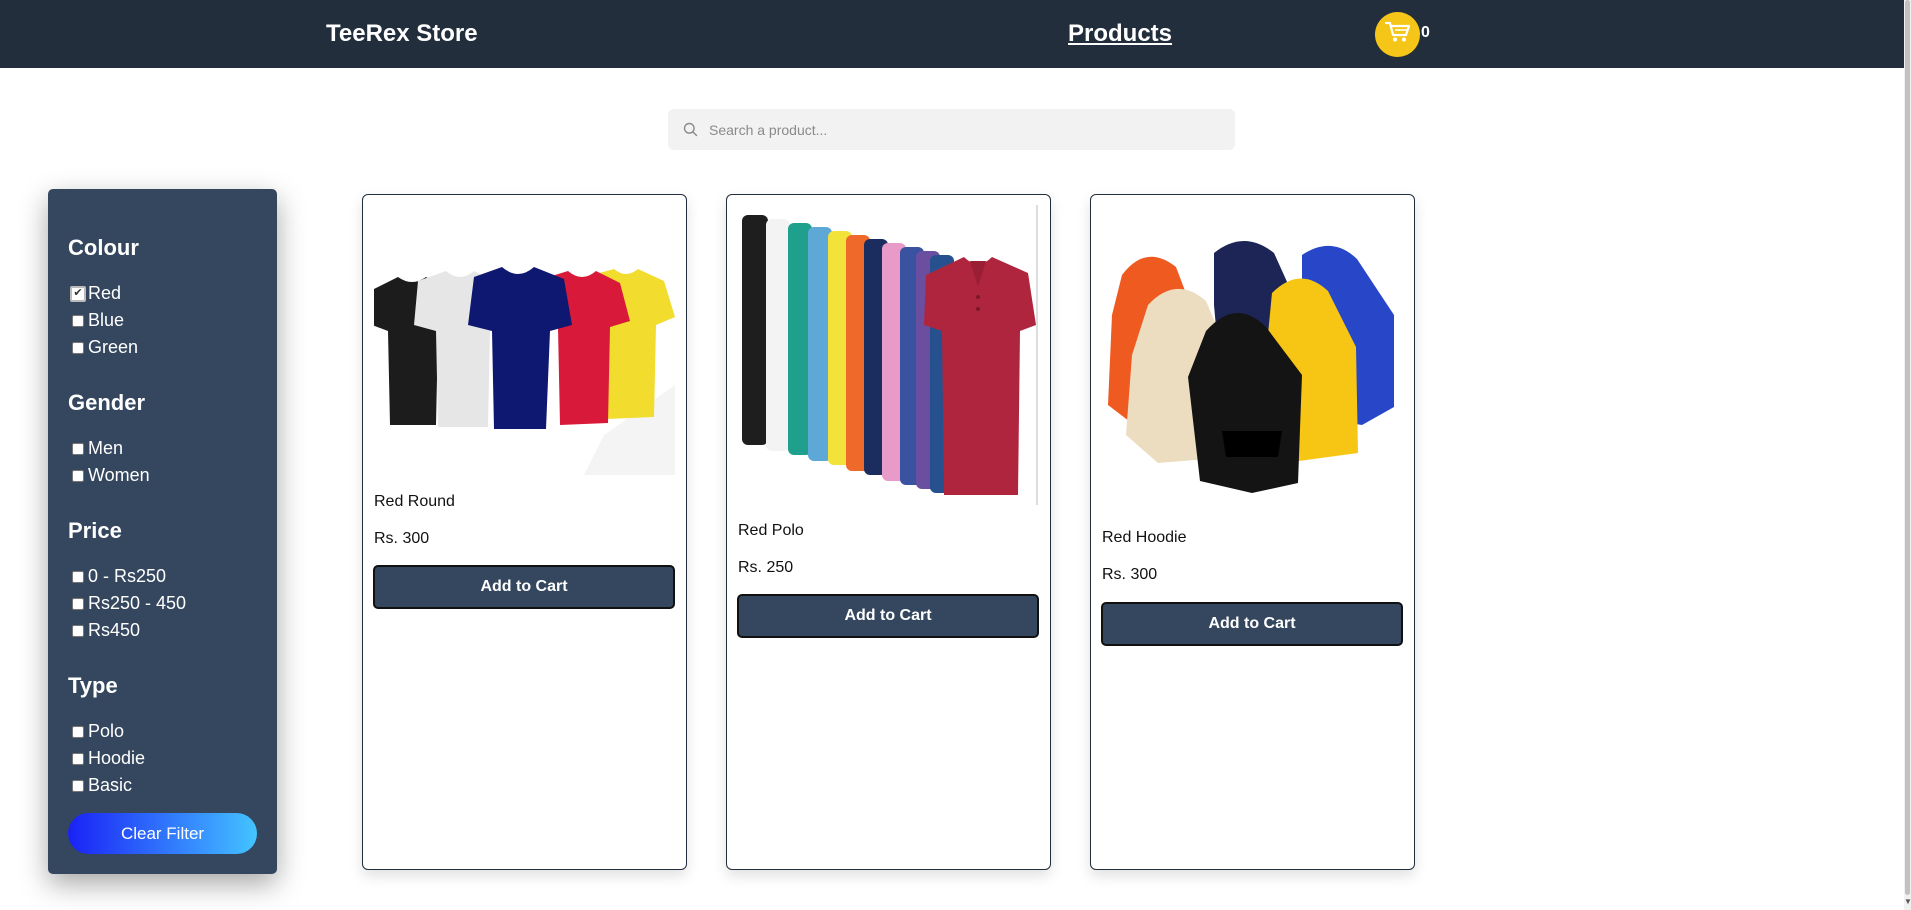 Image resolution: width=1911 pixels, height=910 pixels. I want to click on filter-option-men: Men, so click(97, 448).